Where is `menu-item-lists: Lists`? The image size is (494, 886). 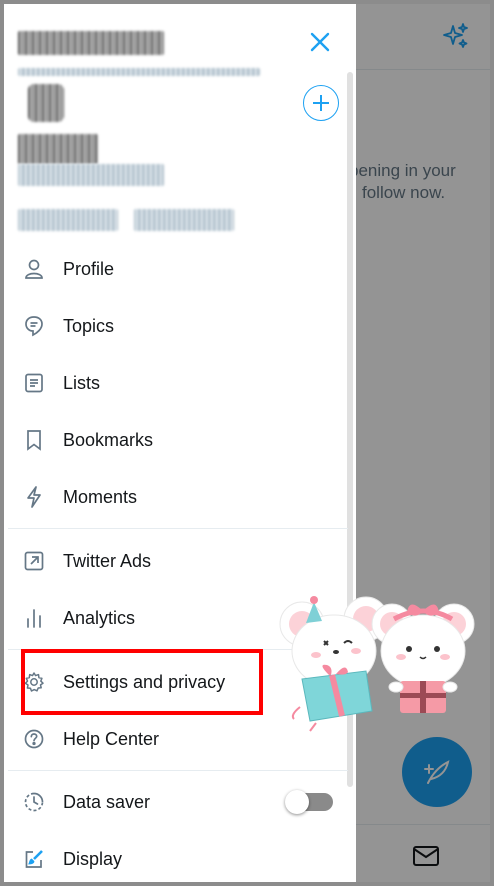 menu-item-lists: Lists is located at coordinates (178, 383).